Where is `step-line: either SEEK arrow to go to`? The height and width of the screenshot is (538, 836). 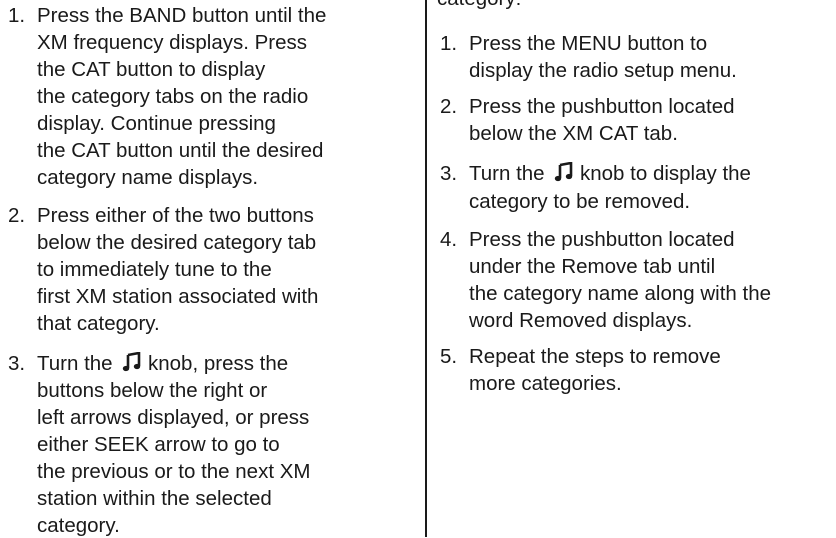
step-line: either SEEK arrow to go to is located at coordinates (158, 444).